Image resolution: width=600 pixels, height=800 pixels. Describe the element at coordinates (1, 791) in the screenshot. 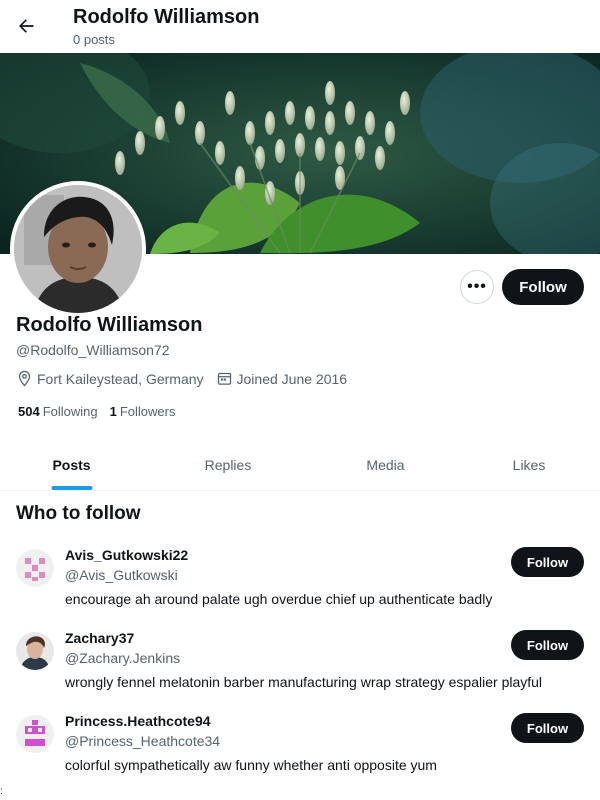

I see `edge-mark: :` at that location.